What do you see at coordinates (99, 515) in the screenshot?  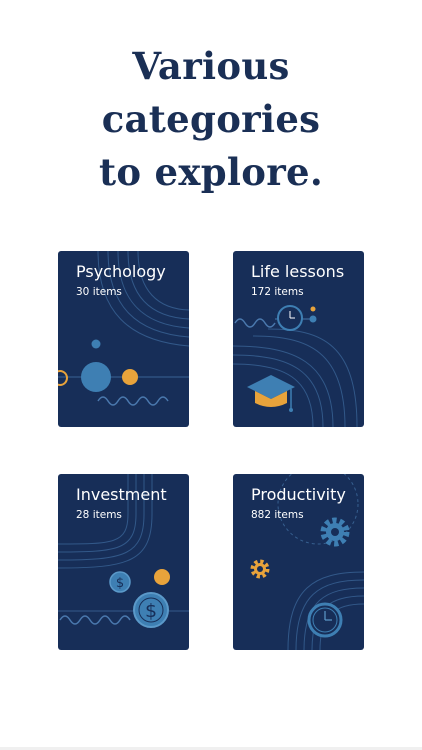 I see `category-count: 28 items` at bounding box center [99, 515].